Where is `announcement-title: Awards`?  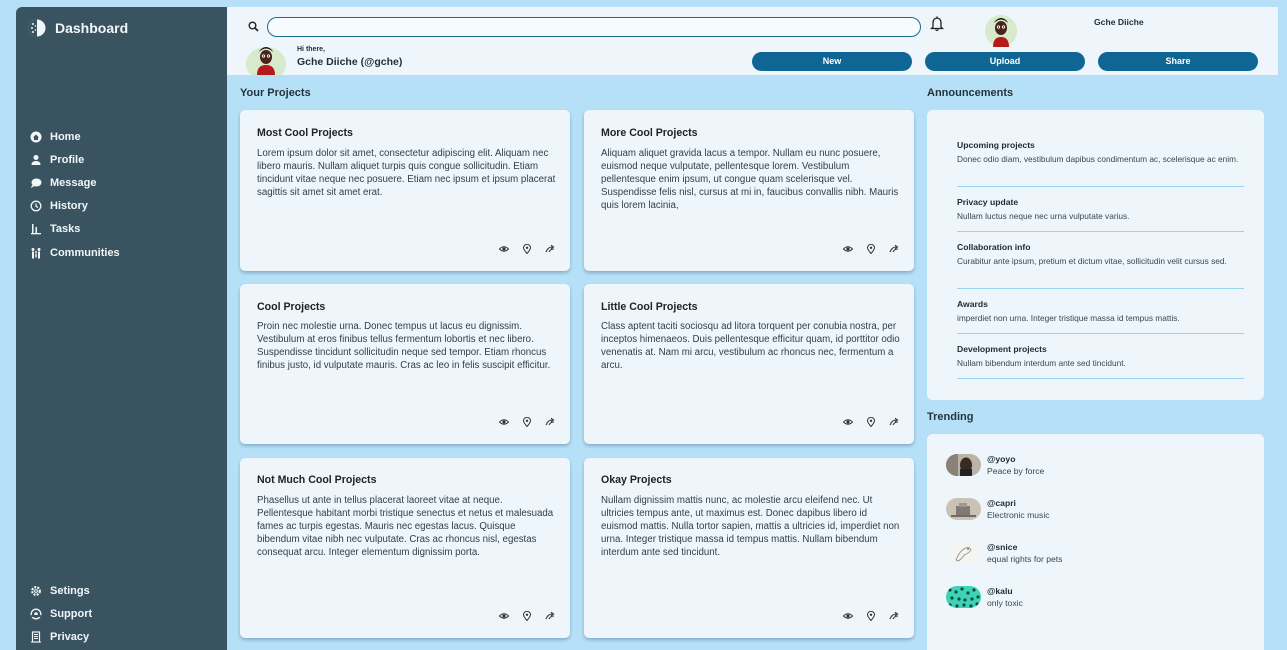
announcement-title: Awards is located at coordinates (972, 304).